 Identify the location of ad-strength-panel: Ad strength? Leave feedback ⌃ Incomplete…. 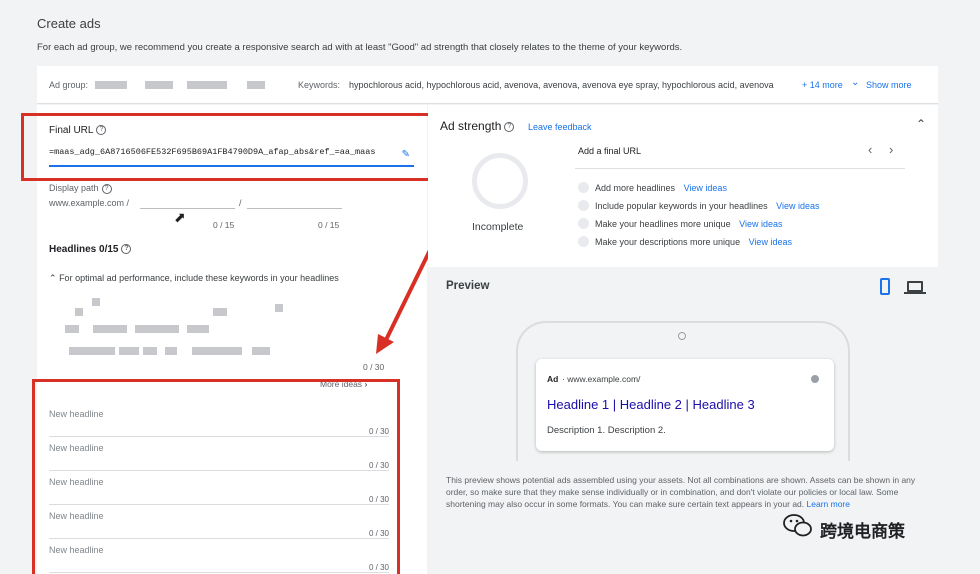
(683, 186).